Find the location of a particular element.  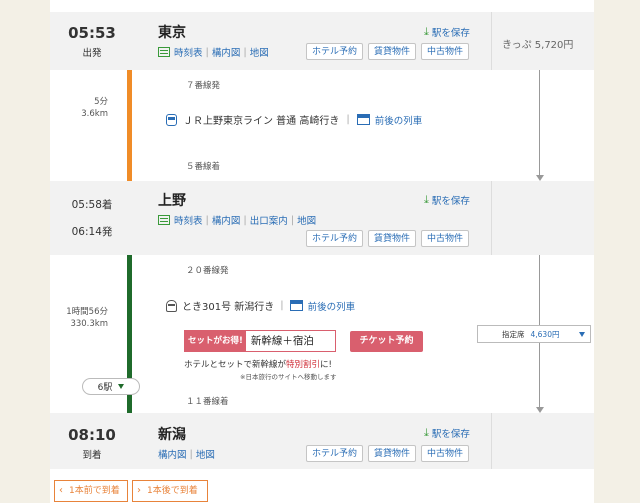

station-links-ueno: 時刻表 | 構内図 | 出口案内 | 地図 is located at coordinates (237, 220).